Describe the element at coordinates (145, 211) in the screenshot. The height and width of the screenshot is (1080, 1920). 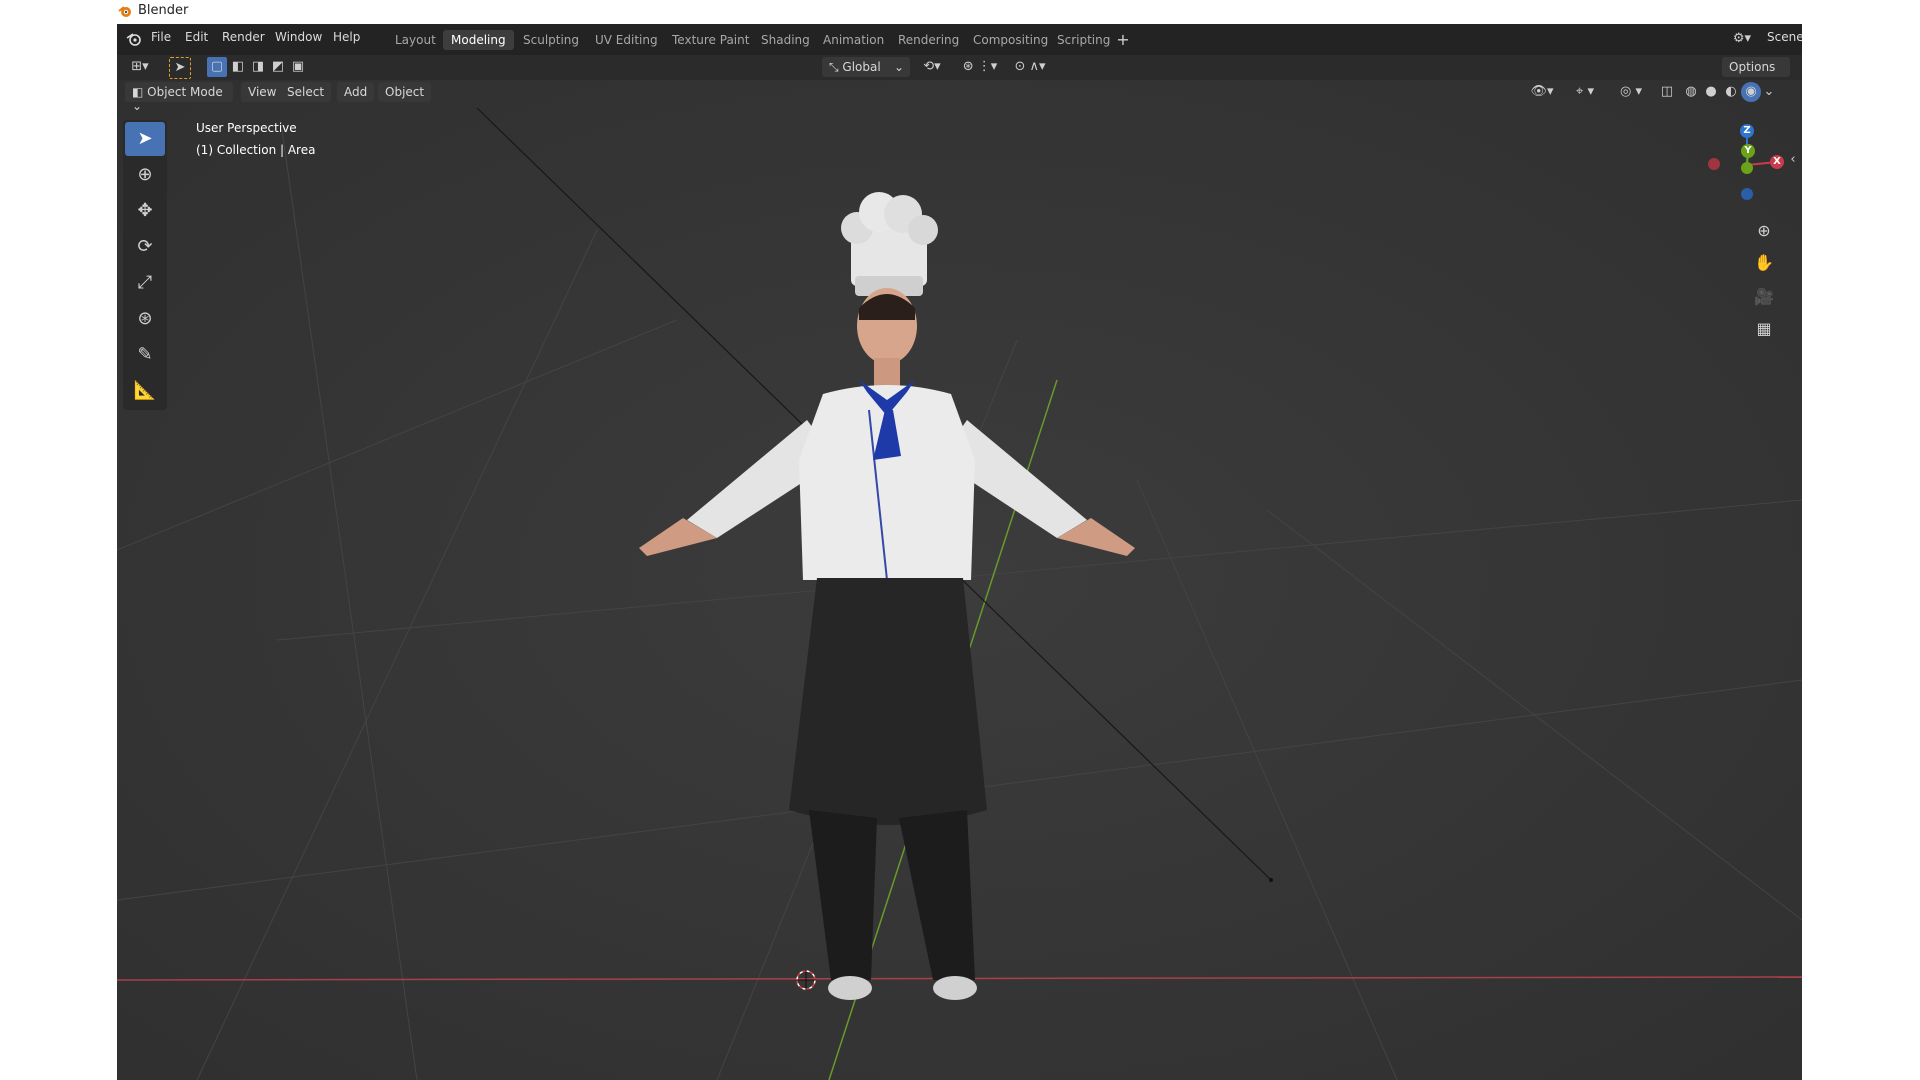
I see `move-tool-icon: ✥` at that location.